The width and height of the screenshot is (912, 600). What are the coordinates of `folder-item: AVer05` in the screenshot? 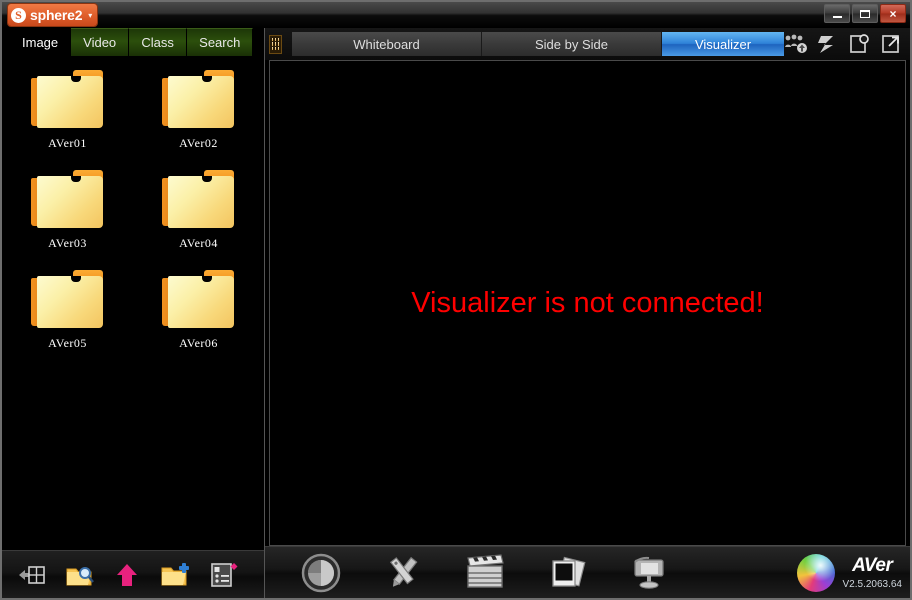 It's located at (67, 320).